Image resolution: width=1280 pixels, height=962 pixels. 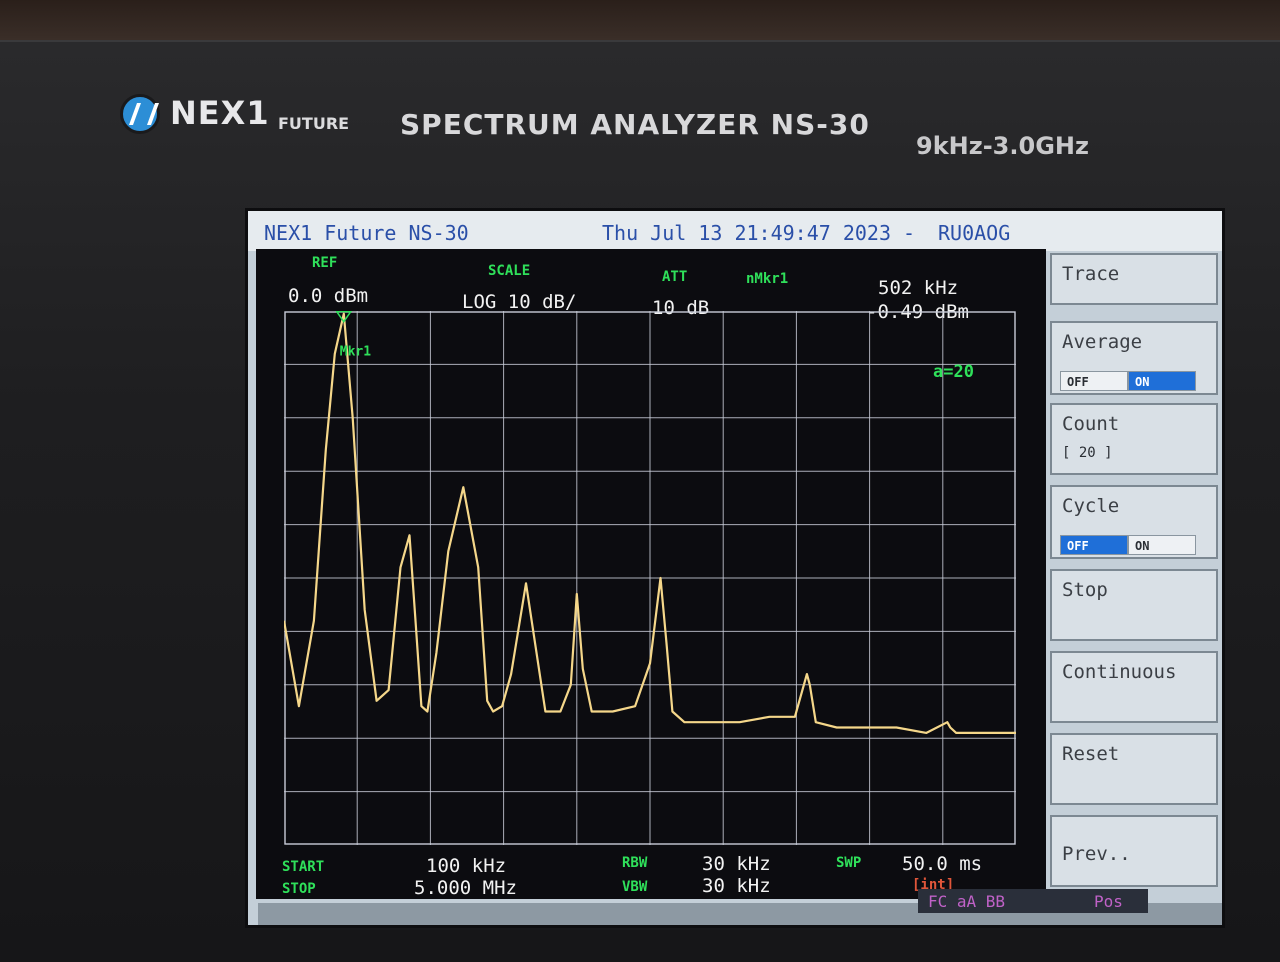 What do you see at coordinates (509, 271) in the screenshot?
I see `scale-label: SCALE` at bounding box center [509, 271].